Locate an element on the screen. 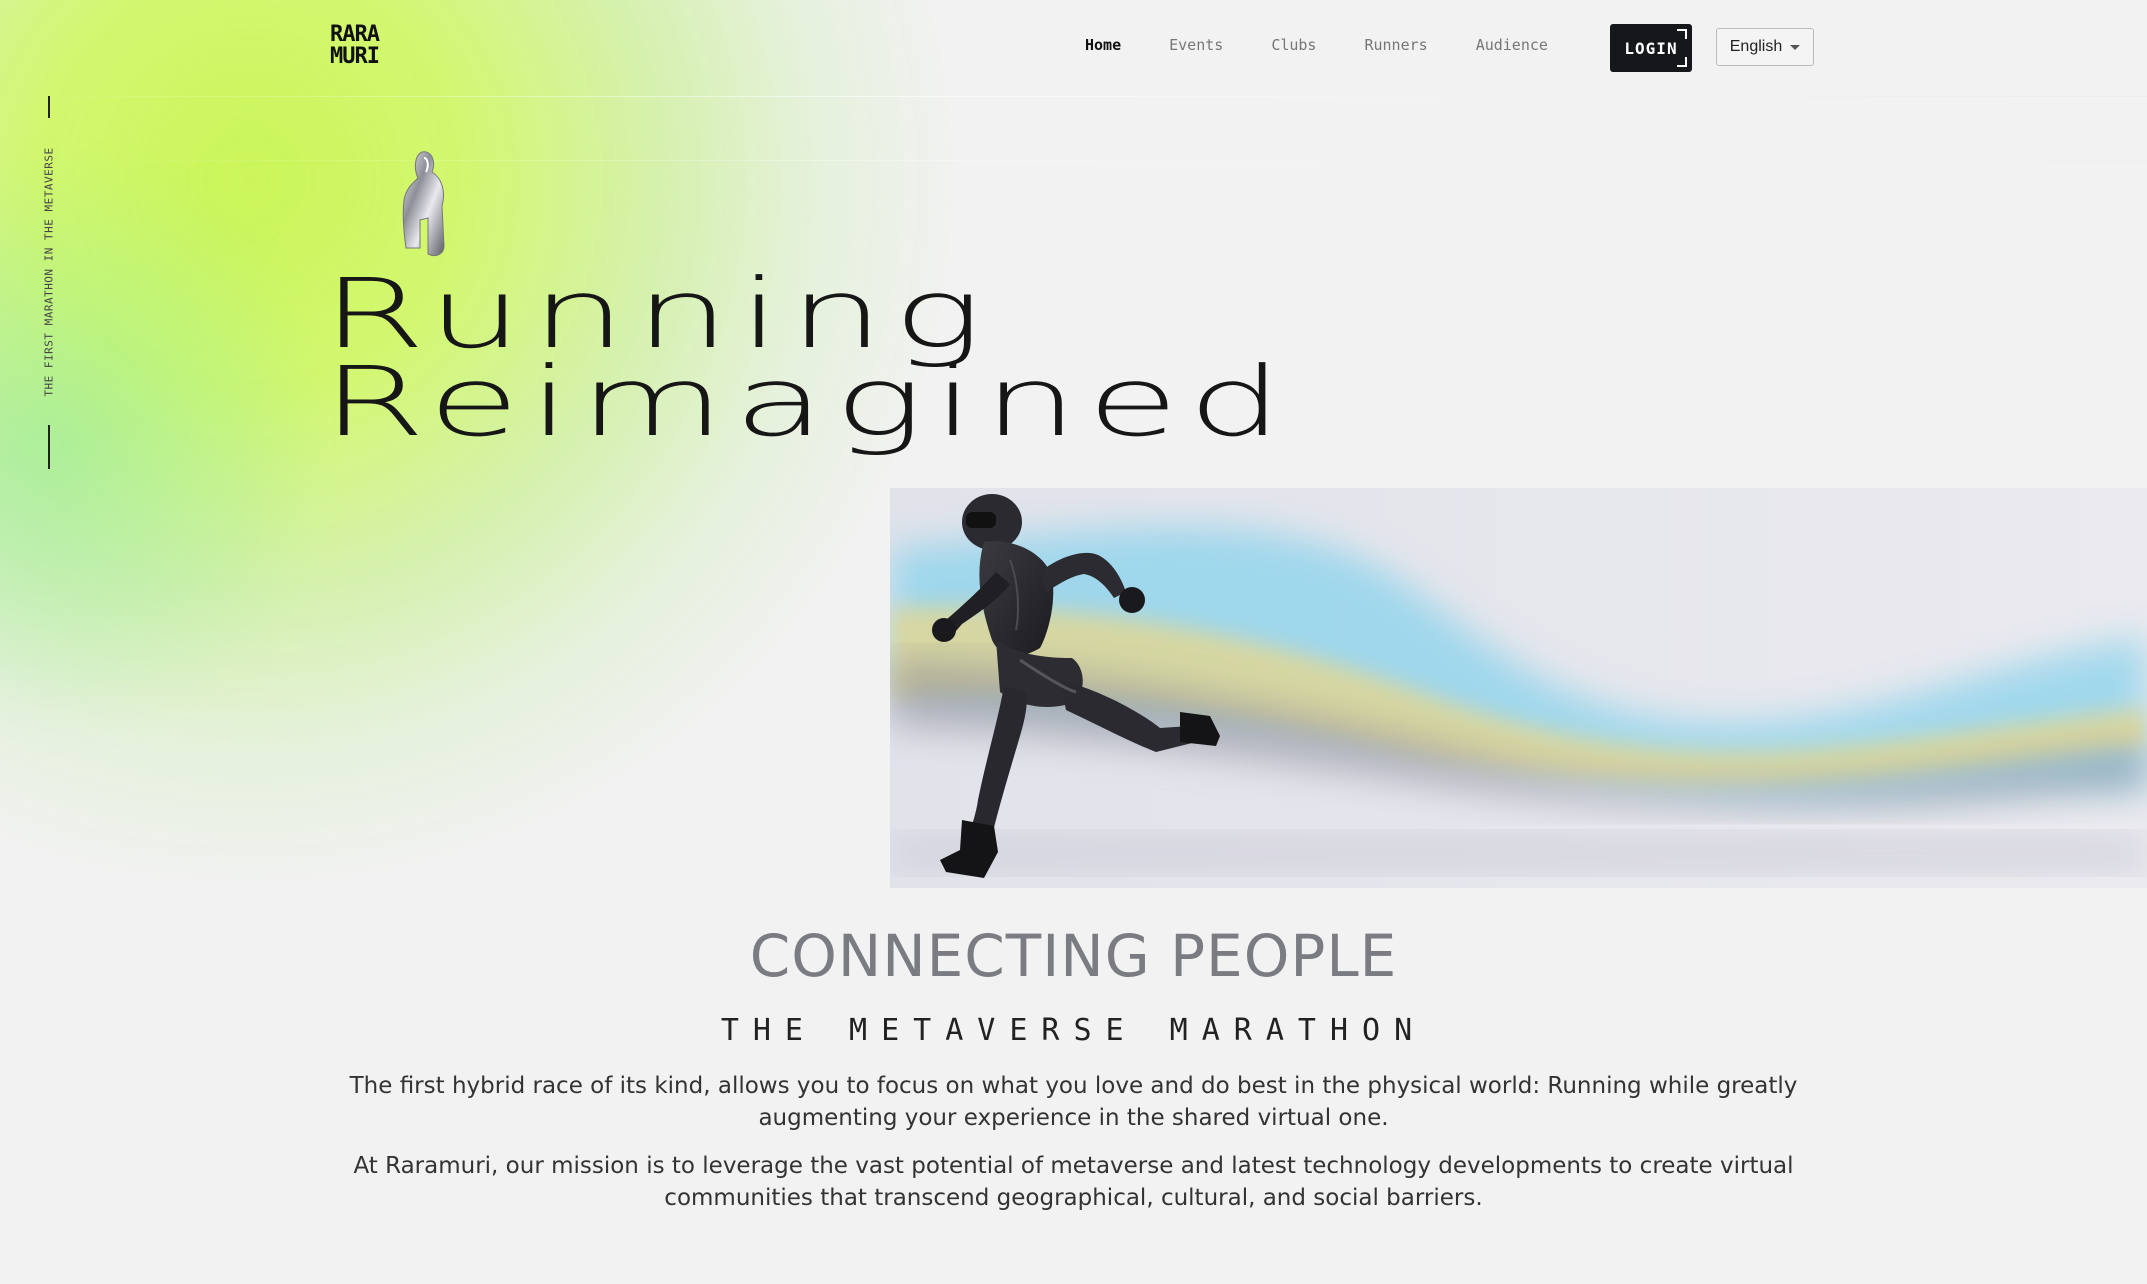 This screenshot has height=1284, width=2147. language-value: English is located at coordinates (1756, 46).